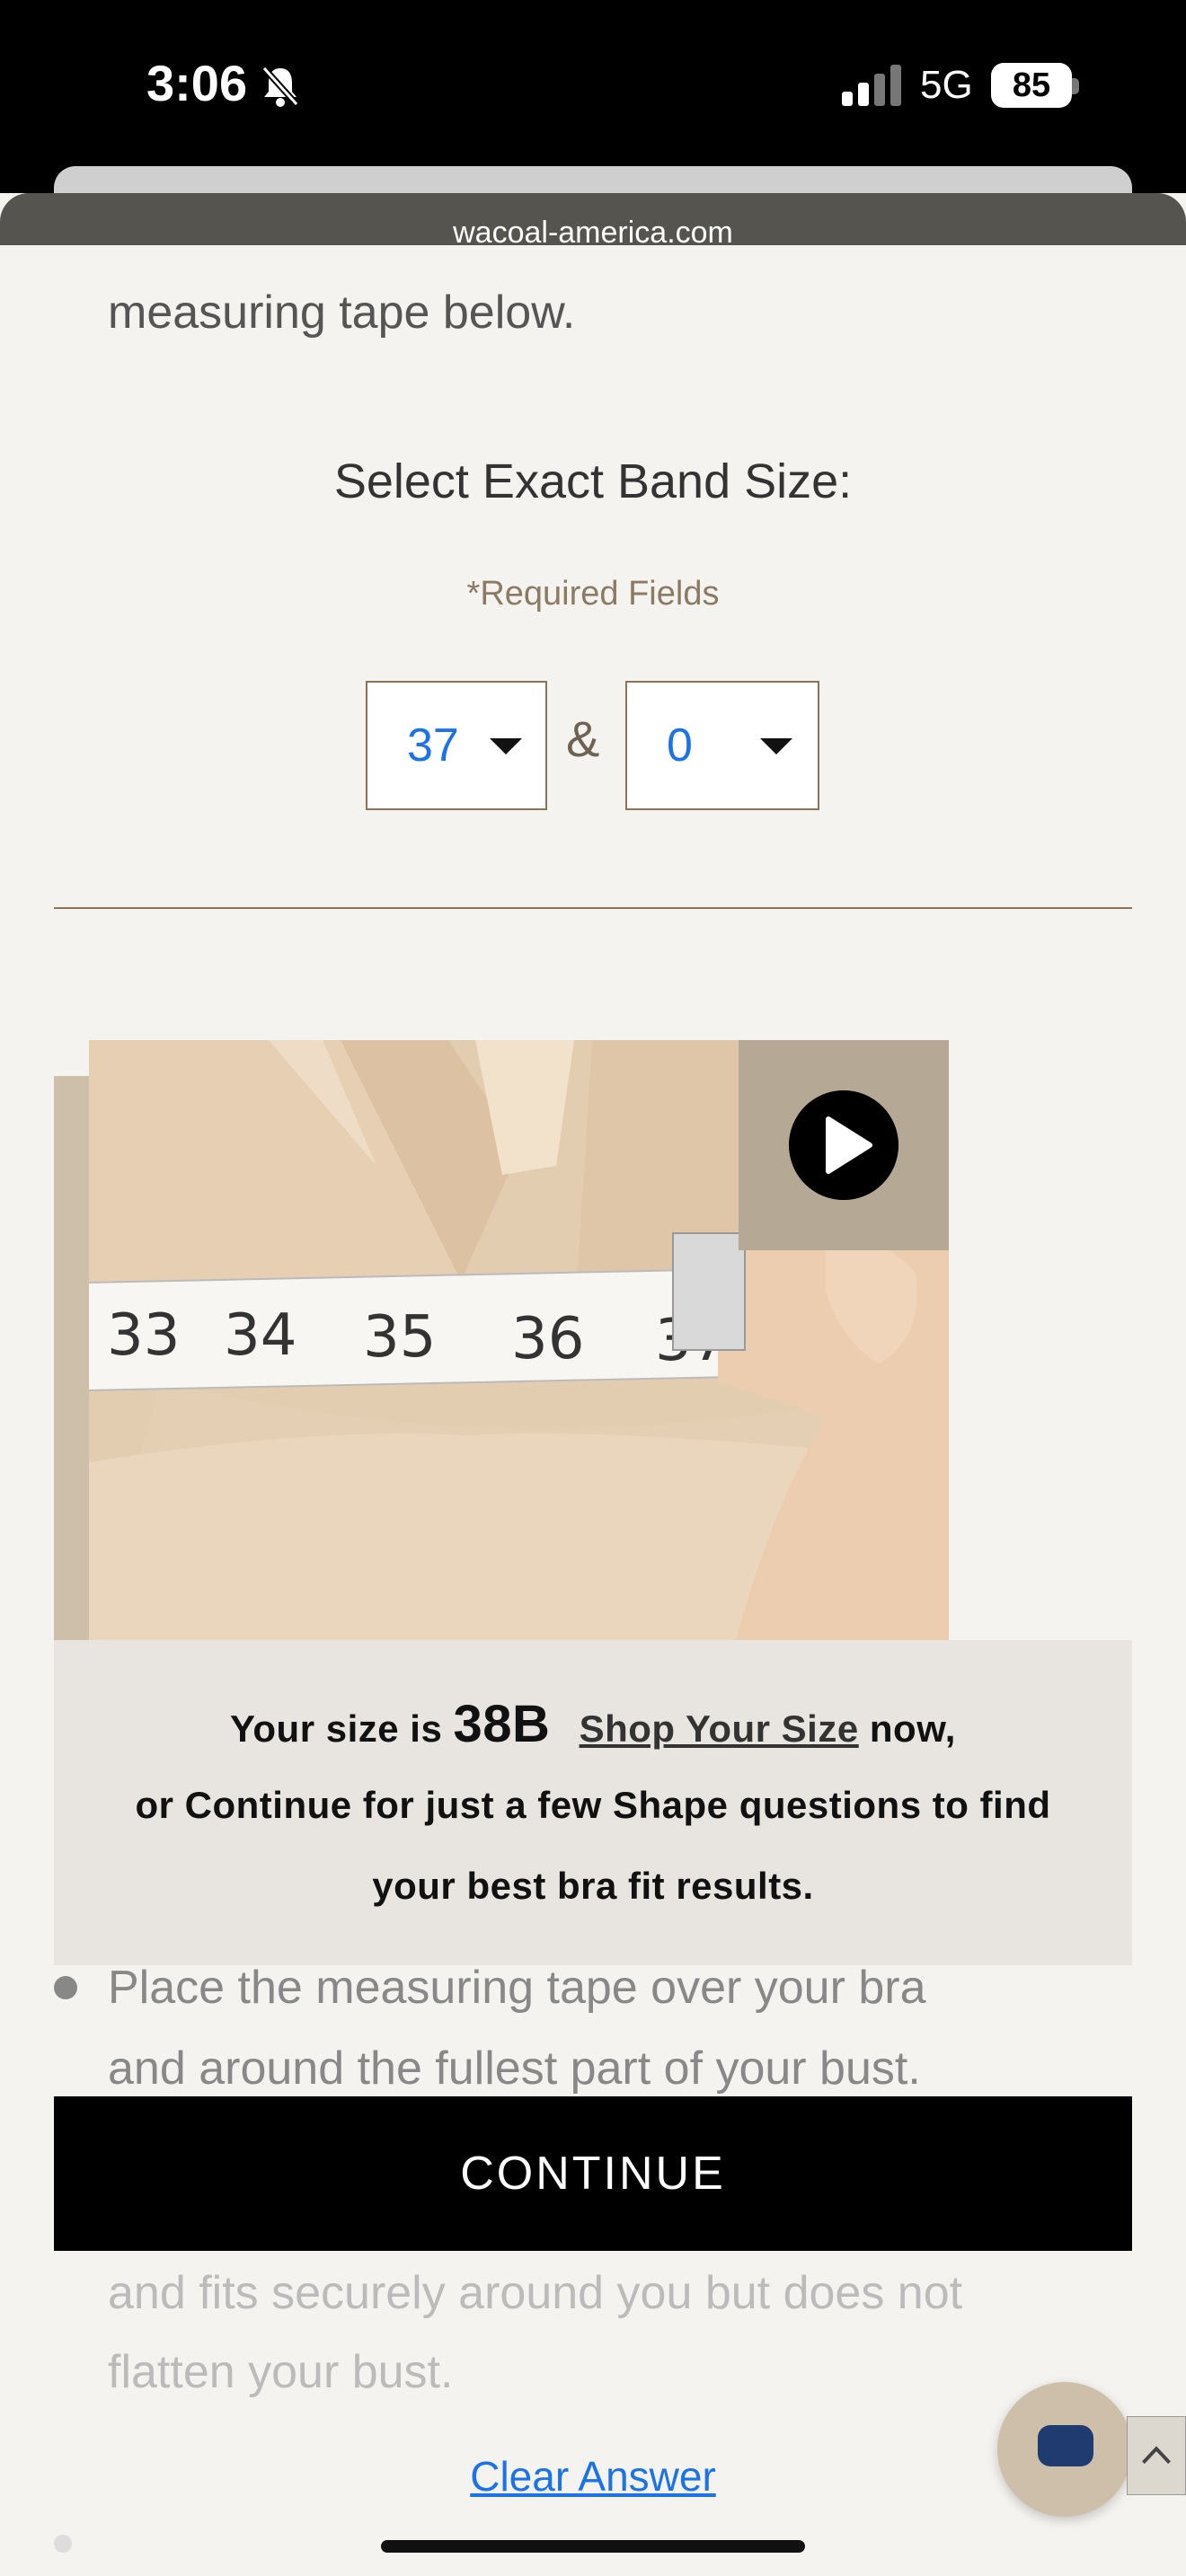 This screenshot has height=2576, width=1186. What do you see at coordinates (722, 745) in the screenshot?
I see `band-fraction-select: 0` at bounding box center [722, 745].